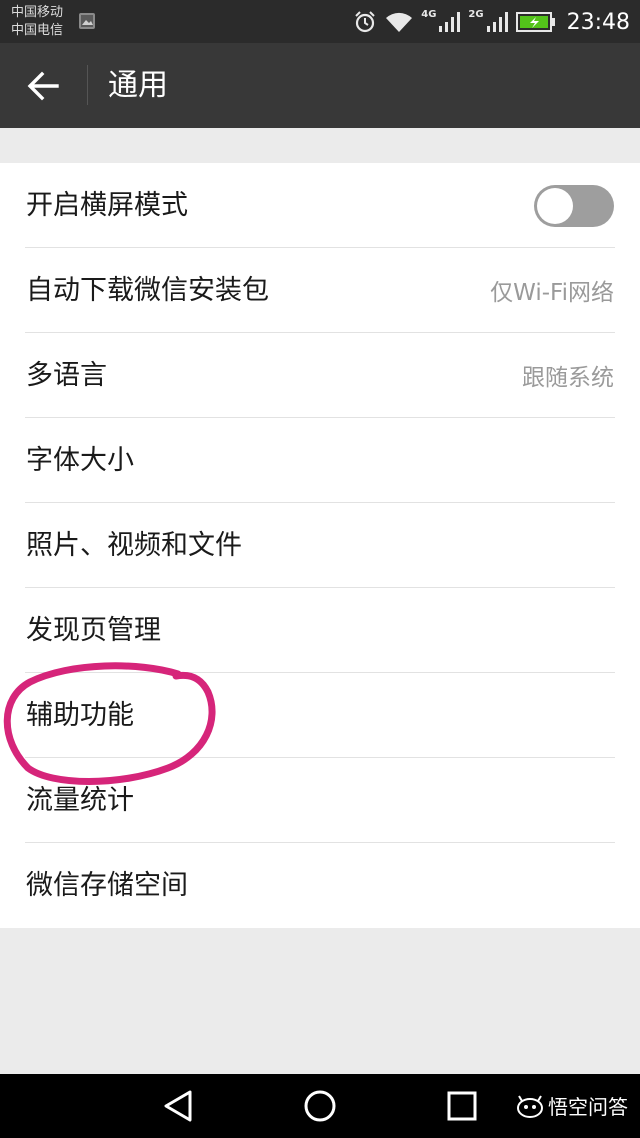 The height and width of the screenshot is (1138, 640). Describe the element at coordinates (80, 715) in the screenshot. I see `setting-label: 辅助功能` at that location.